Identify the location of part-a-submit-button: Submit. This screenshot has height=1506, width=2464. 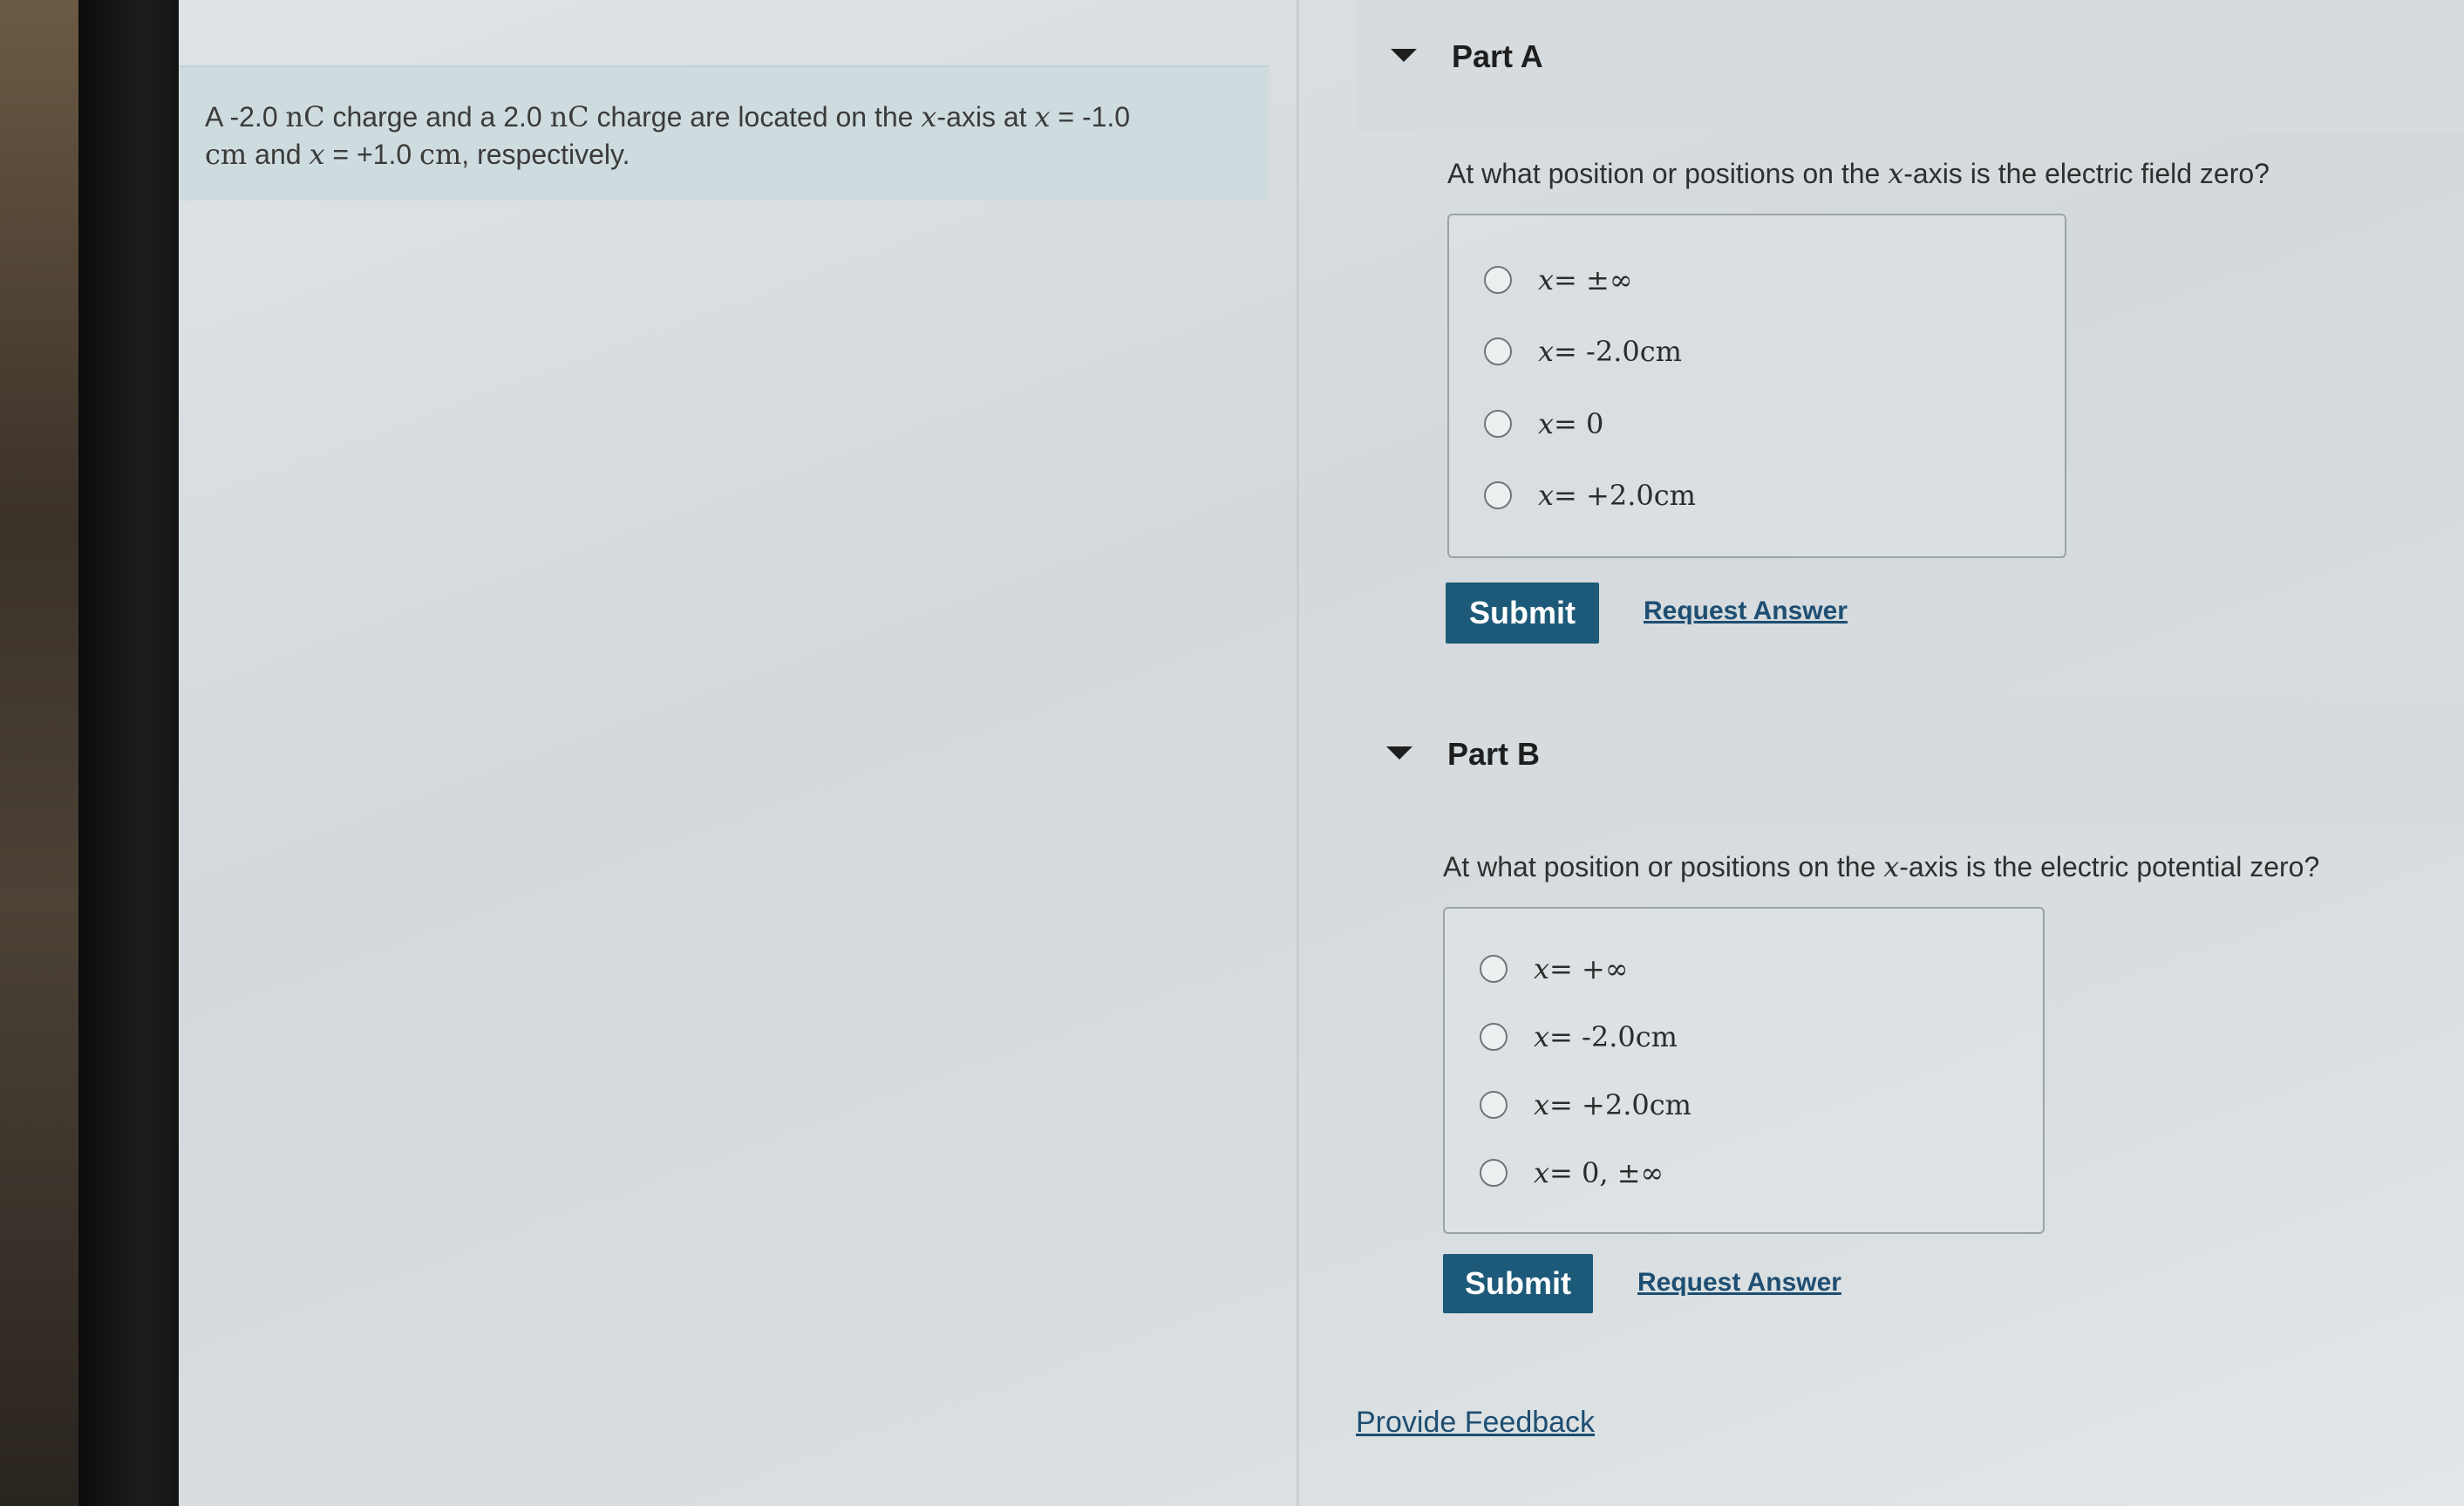
(1522, 614).